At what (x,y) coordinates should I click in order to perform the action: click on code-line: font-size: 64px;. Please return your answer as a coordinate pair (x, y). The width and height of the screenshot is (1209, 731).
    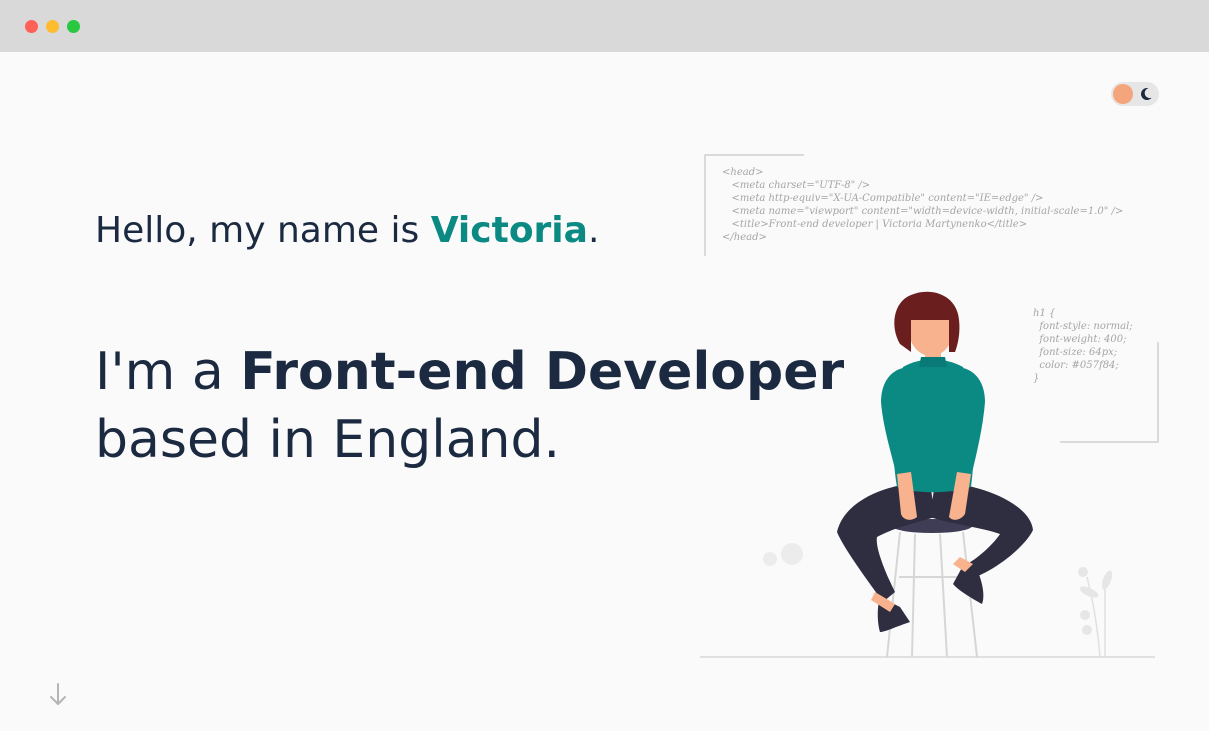
    Looking at the image, I should click on (1075, 352).